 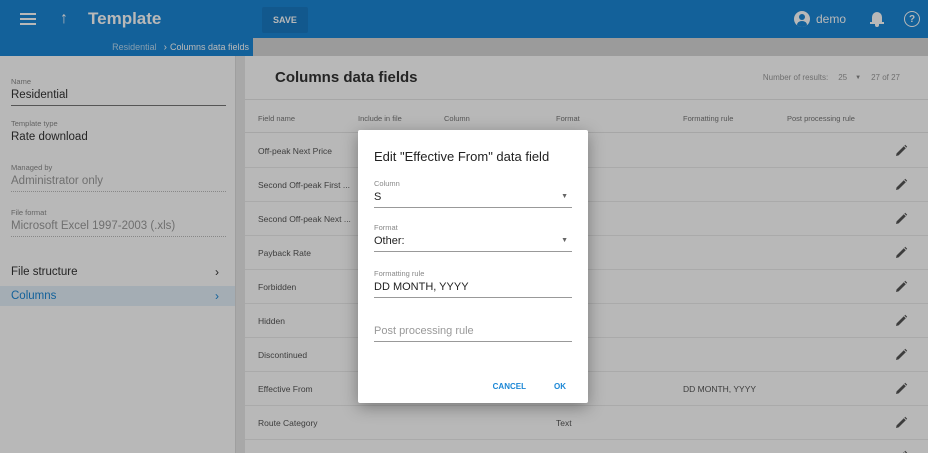 I want to click on format-label: Format, so click(x=386, y=227).